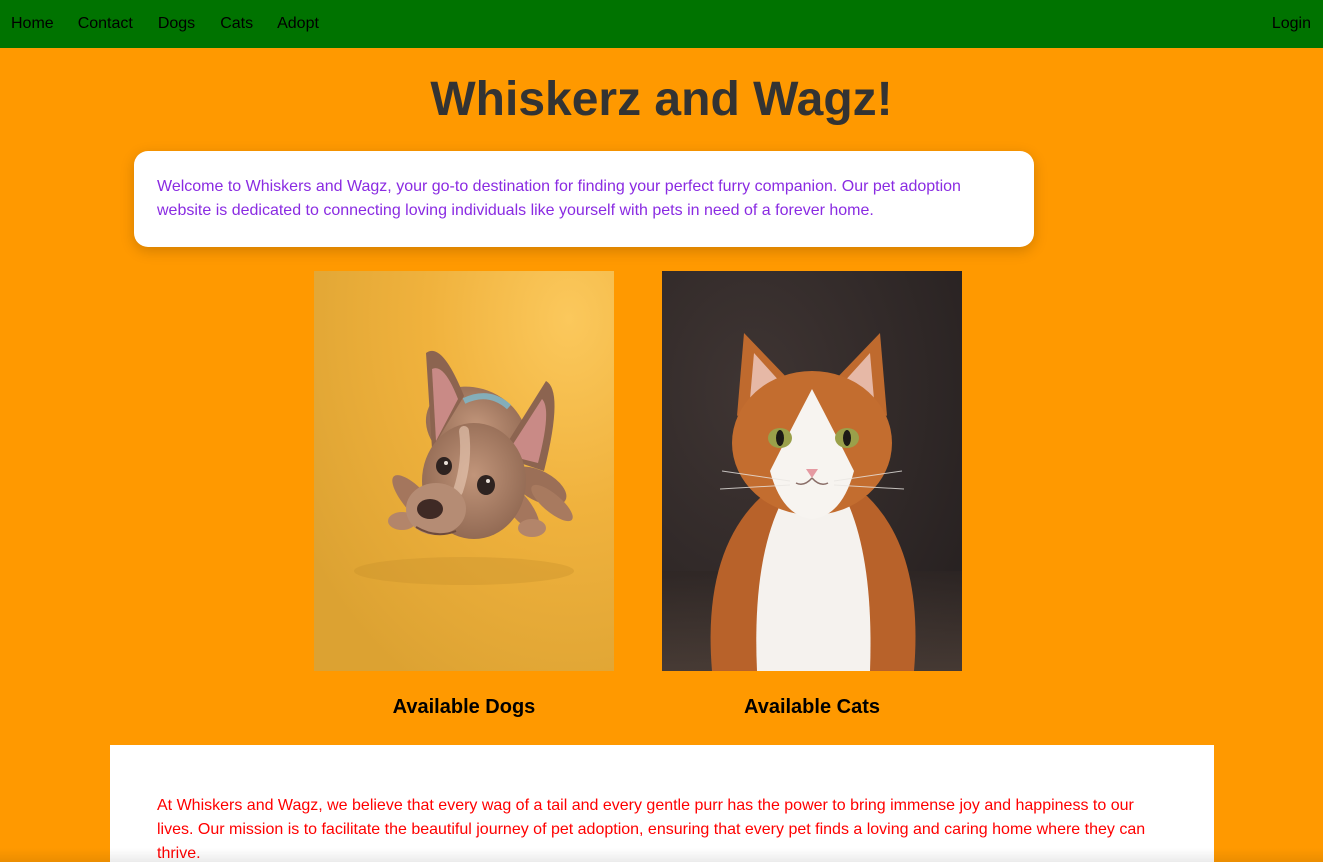 The width and height of the screenshot is (1323, 862). What do you see at coordinates (812, 707) in the screenshot?
I see `available-cats-link: Available Cats` at bounding box center [812, 707].